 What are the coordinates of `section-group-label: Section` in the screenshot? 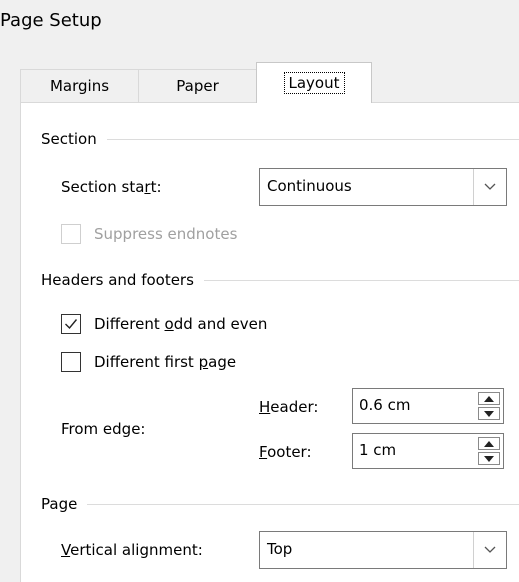 It's located at (69, 139).